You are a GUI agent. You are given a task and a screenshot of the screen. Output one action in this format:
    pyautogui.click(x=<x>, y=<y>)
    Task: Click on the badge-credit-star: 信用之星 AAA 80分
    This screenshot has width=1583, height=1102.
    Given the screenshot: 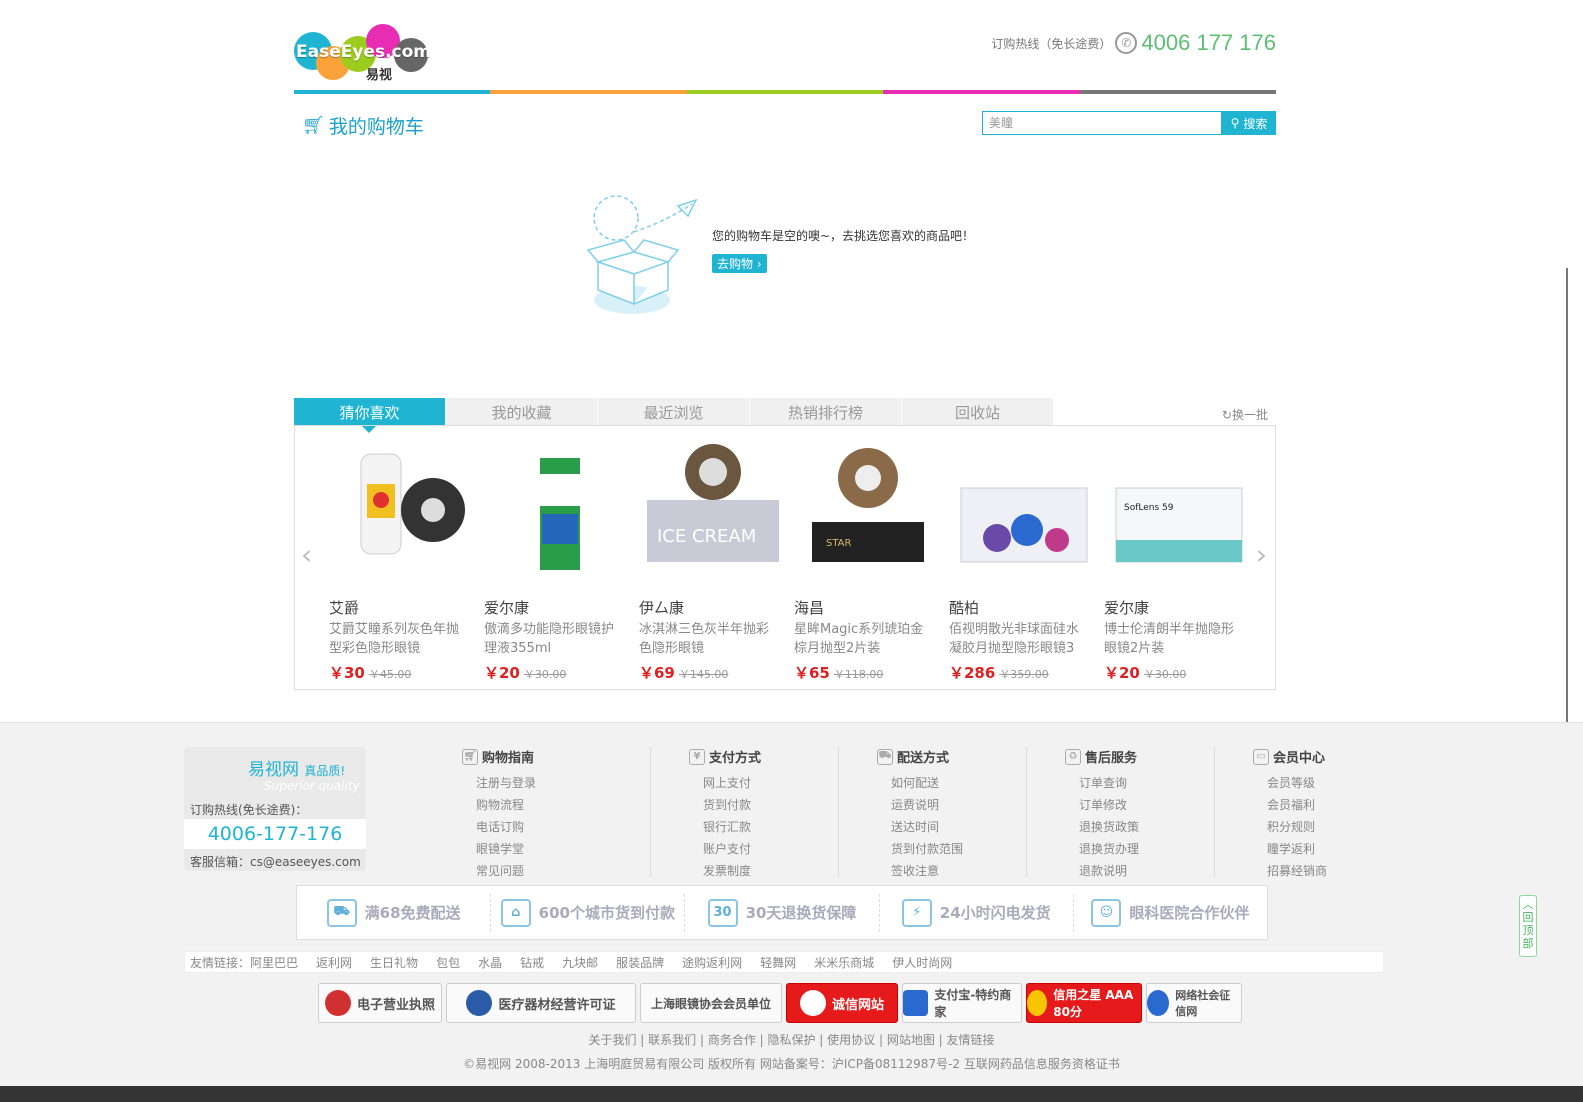 What is the action you would take?
    pyautogui.click(x=1084, y=1003)
    